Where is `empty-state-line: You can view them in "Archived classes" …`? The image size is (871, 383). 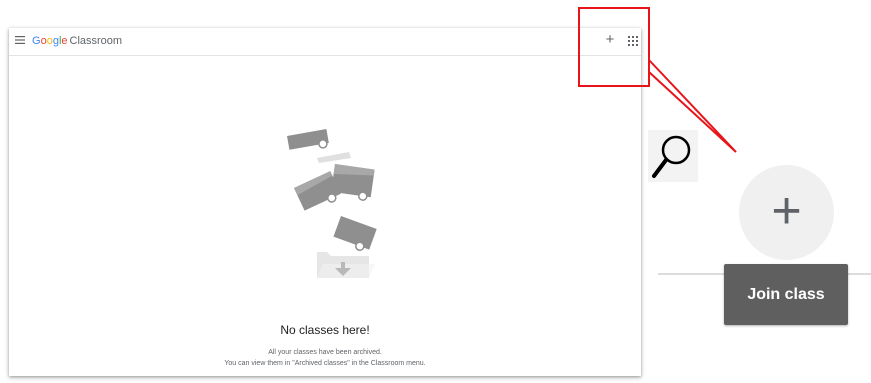
empty-state-line: You can view them in "Archived classes" … is located at coordinates (325, 363).